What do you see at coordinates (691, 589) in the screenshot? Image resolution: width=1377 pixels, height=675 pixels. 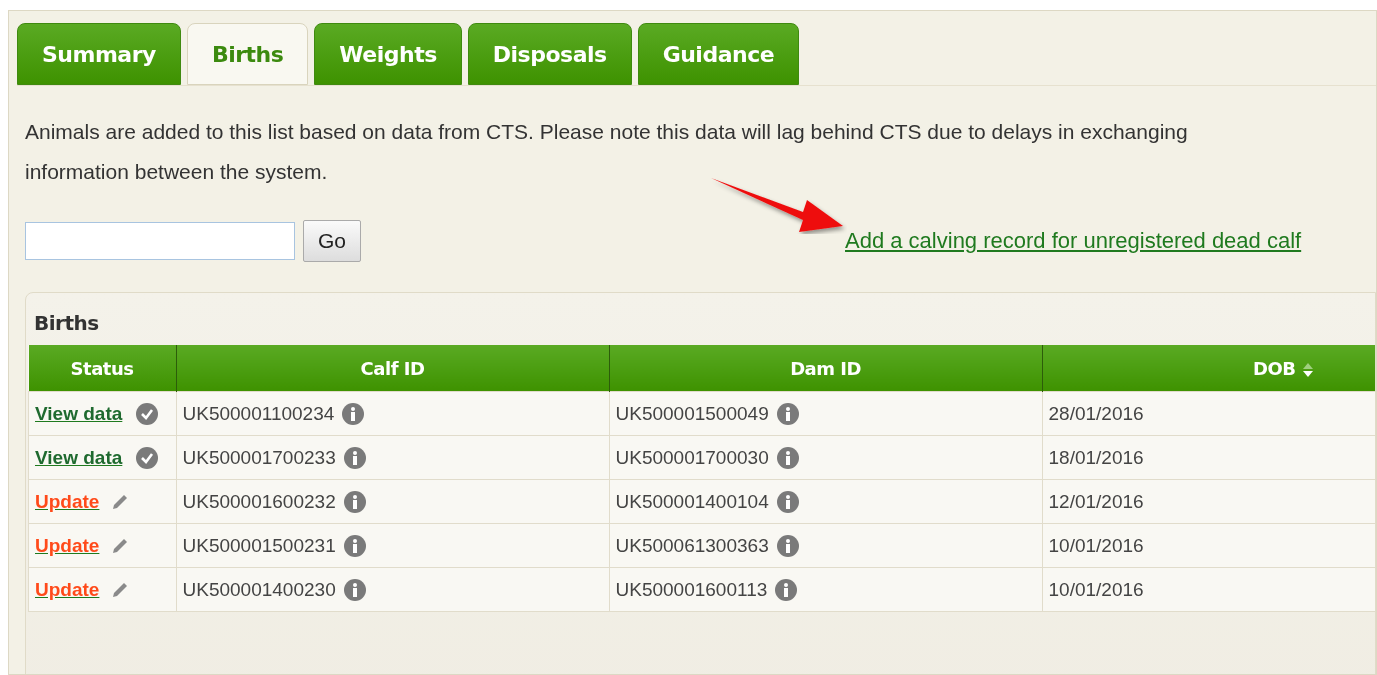 I see `id-text: UK500001600113` at bounding box center [691, 589].